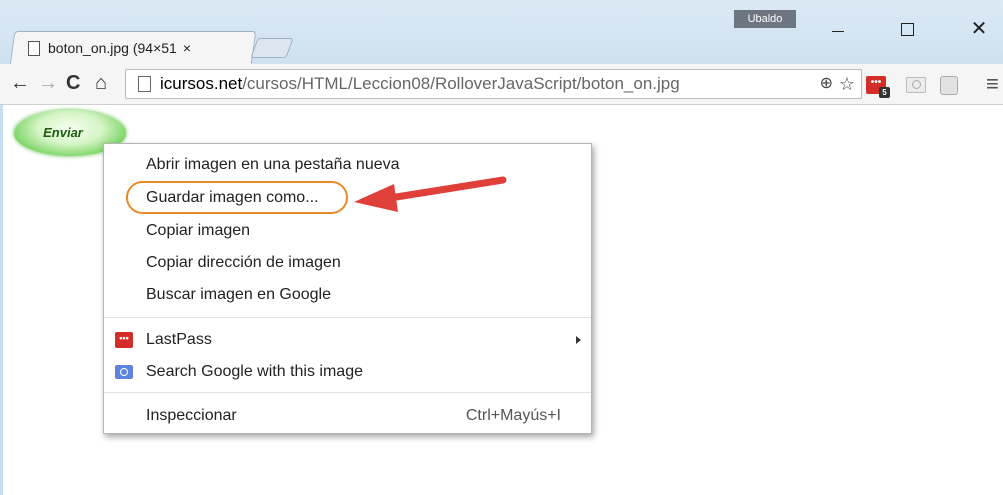 Image resolution: width=1003 pixels, height=495 pixels. Describe the element at coordinates (34, 48) in the screenshot. I see `file-icon` at that location.